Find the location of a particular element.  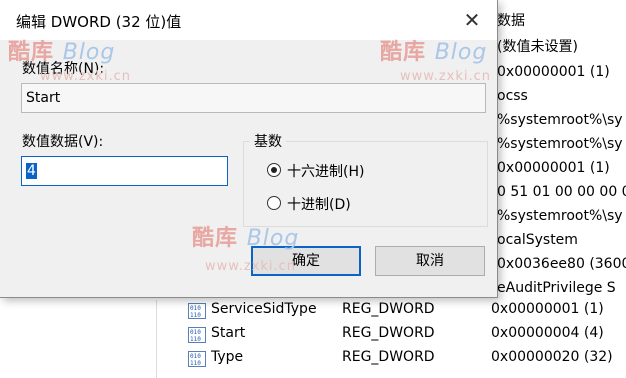

decimal-radio is located at coordinates (274, 203).